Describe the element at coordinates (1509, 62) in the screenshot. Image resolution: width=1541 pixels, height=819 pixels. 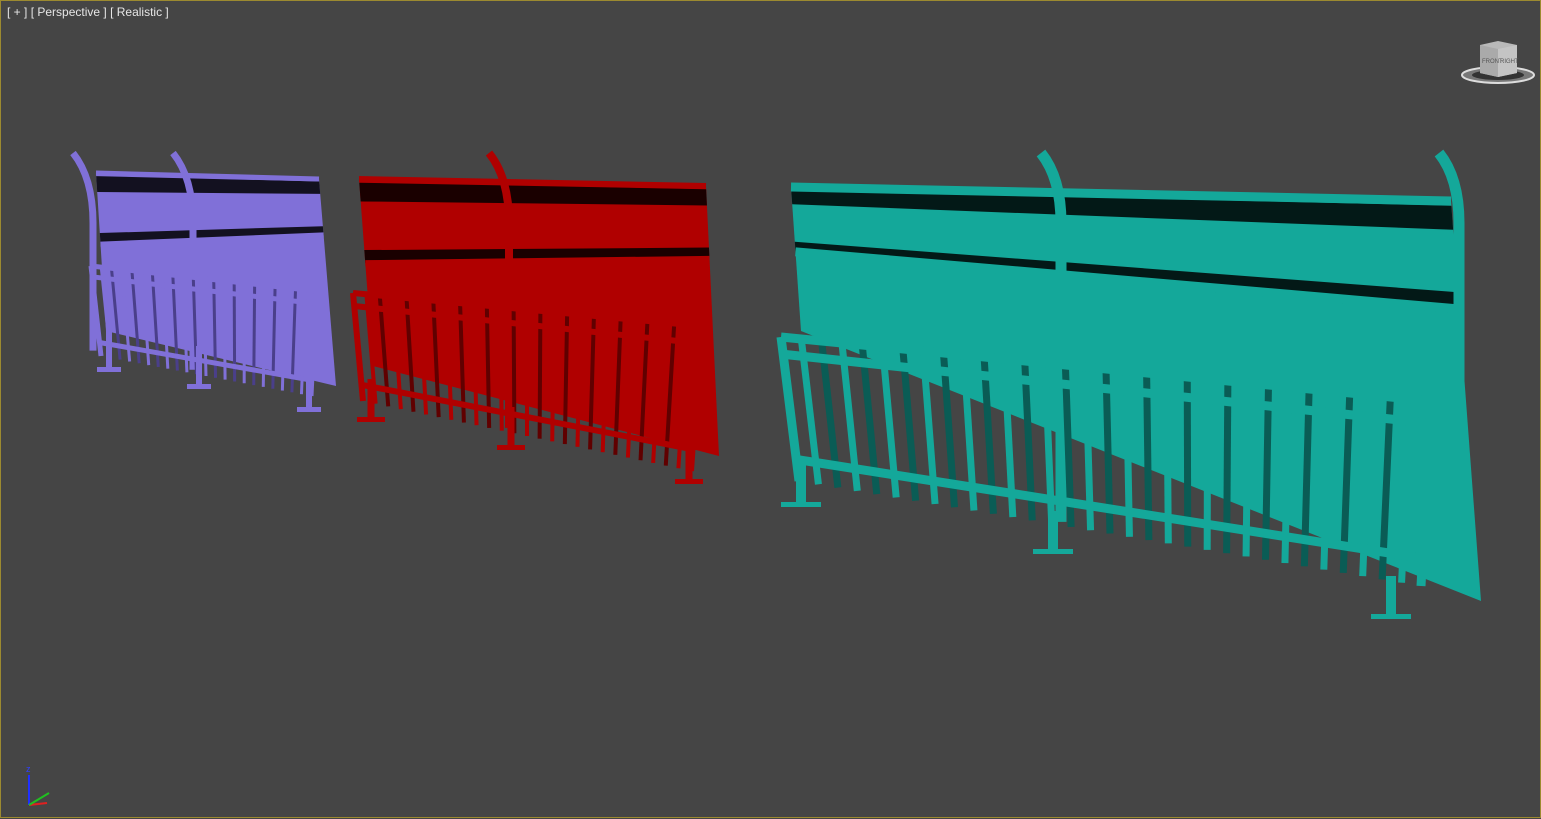
I see `viewcube-right-label: RIGHT` at that location.